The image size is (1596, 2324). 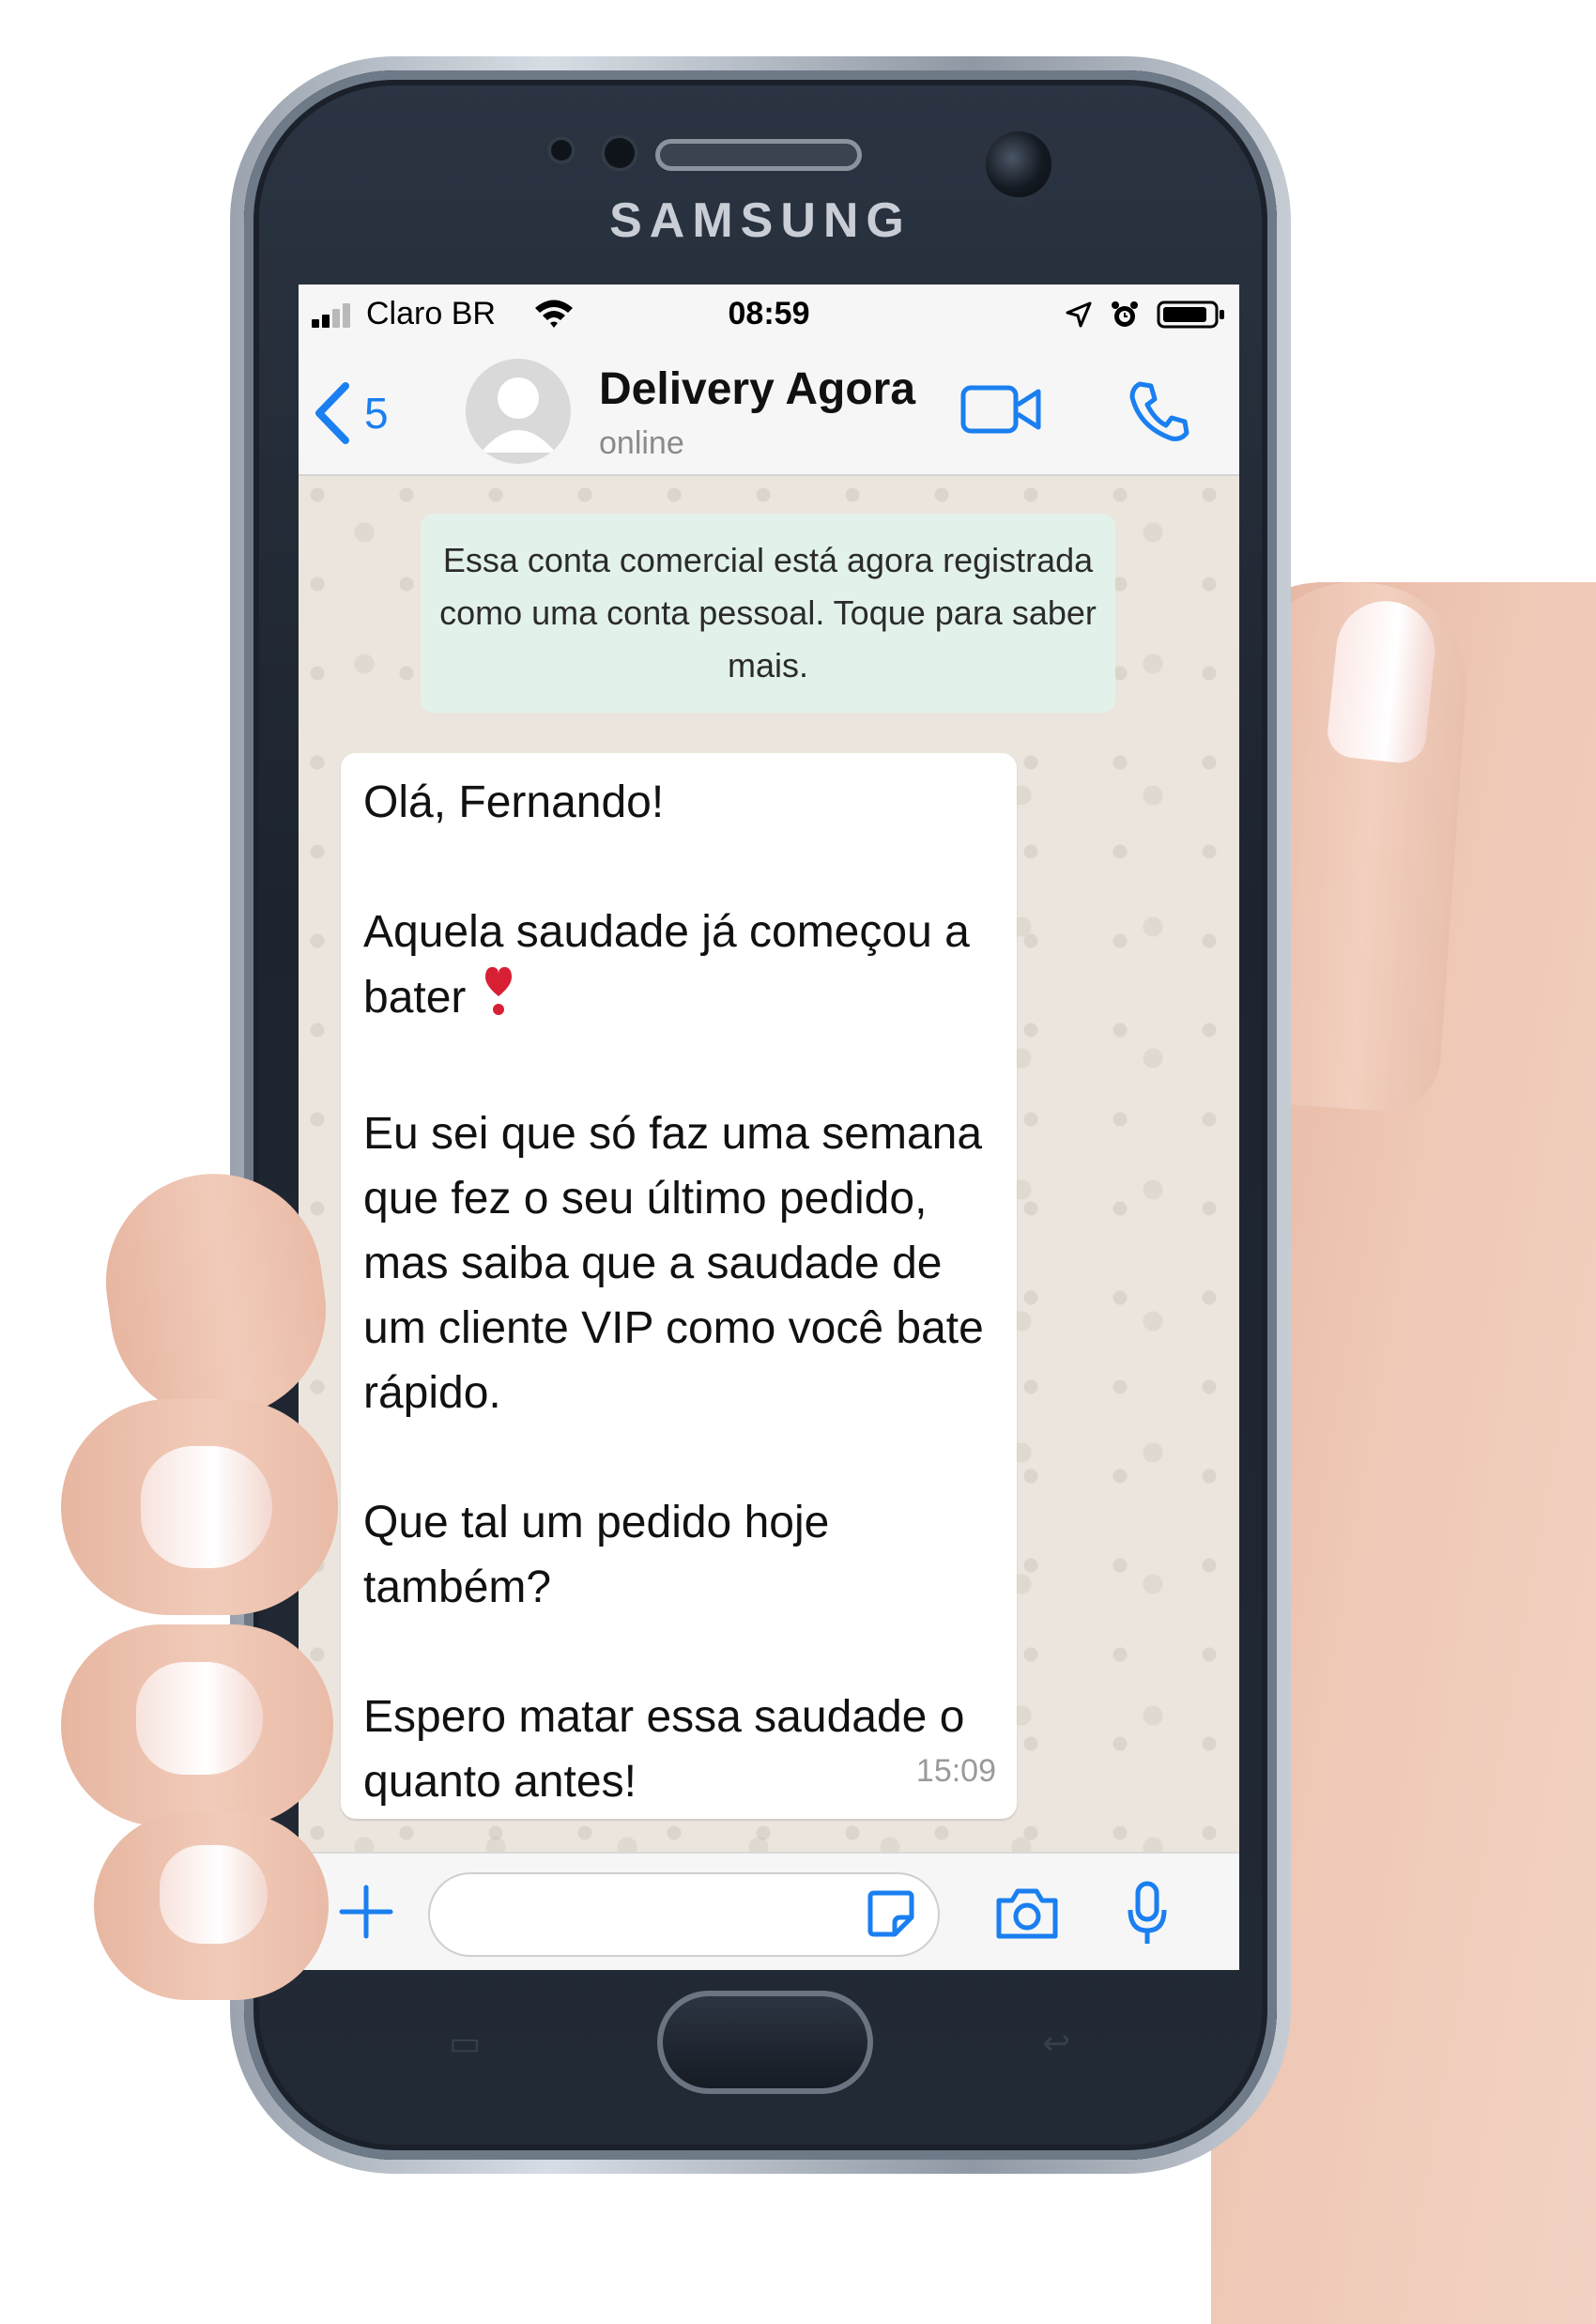 I want to click on home-button, so click(x=765, y=2043).